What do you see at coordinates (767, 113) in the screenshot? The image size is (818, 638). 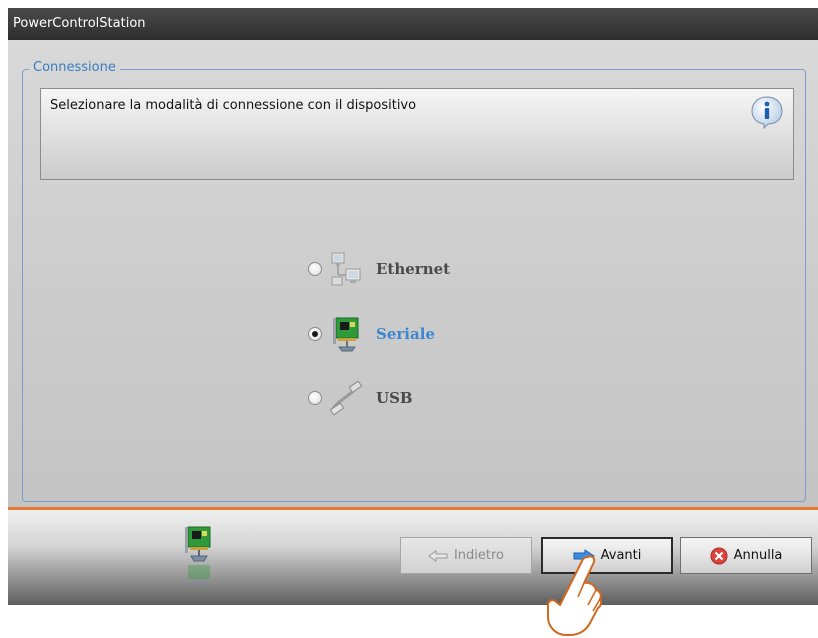 I see `info-icon` at bounding box center [767, 113].